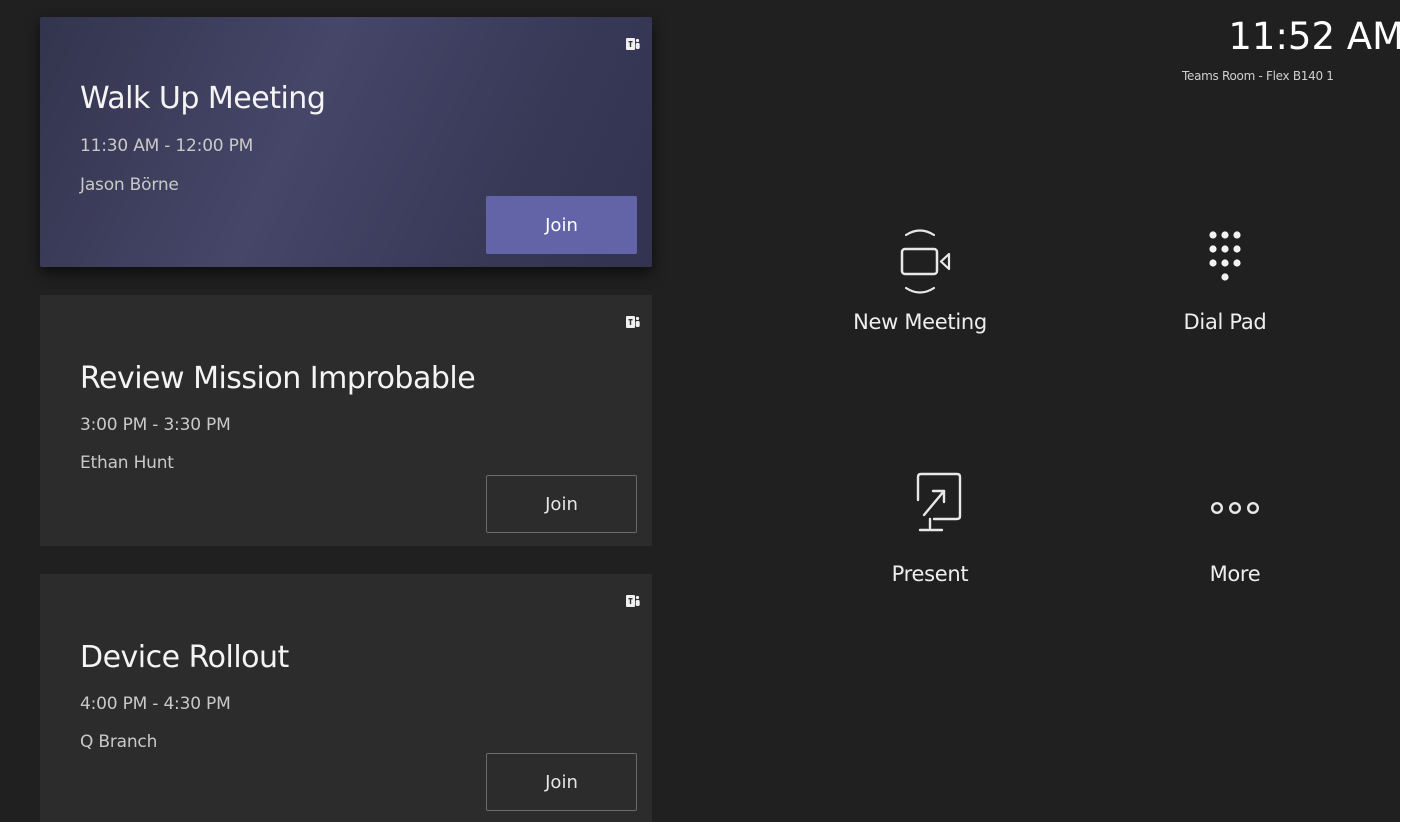  What do you see at coordinates (129, 185) in the screenshot?
I see `meeting-organizer: Jason Börne` at bounding box center [129, 185].